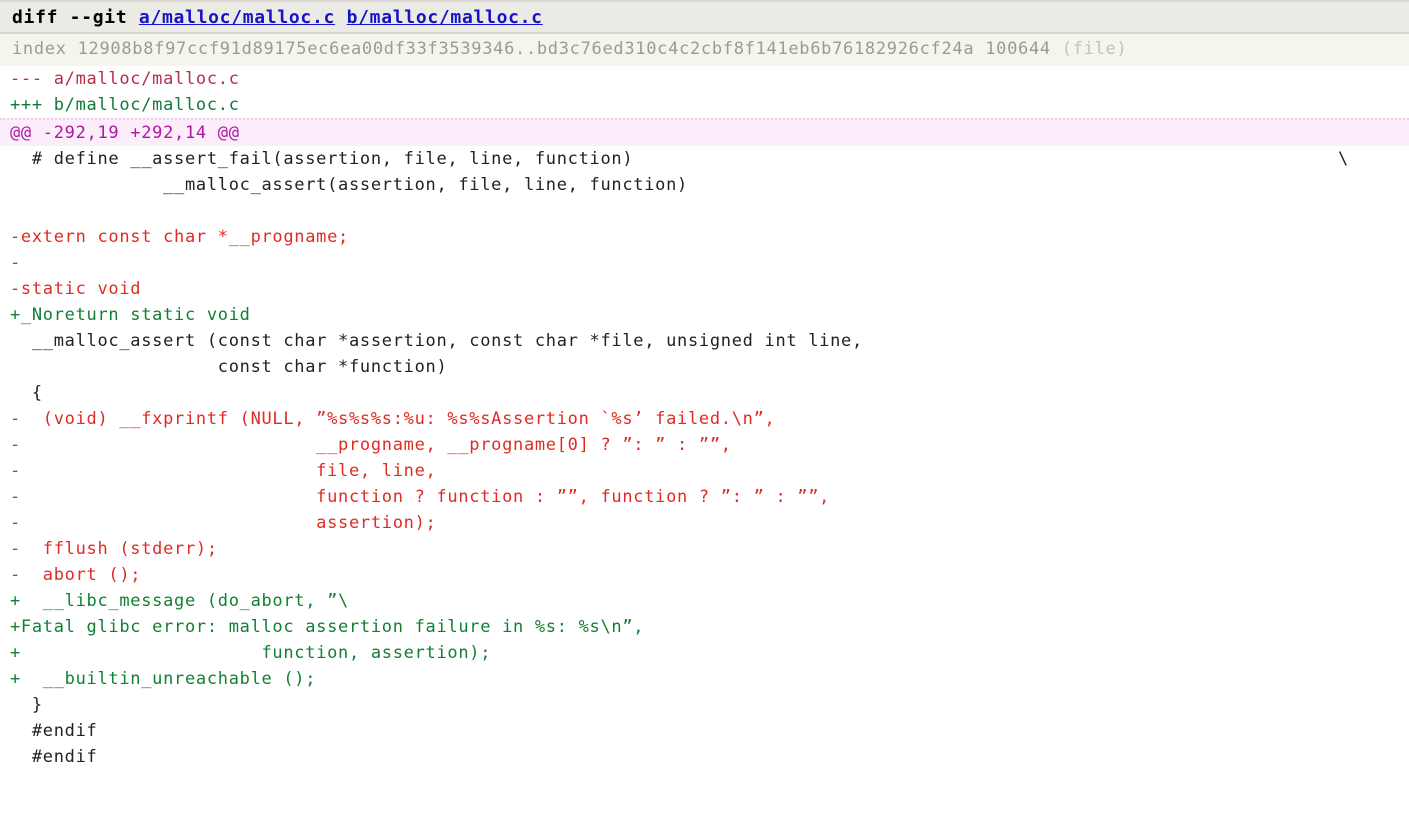 Image resolution: width=1409 pixels, height=816 pixels. I want to click on diff-line-del: - __progname, __progname[0] ? ”: ” : ””,, so click(371, 445).